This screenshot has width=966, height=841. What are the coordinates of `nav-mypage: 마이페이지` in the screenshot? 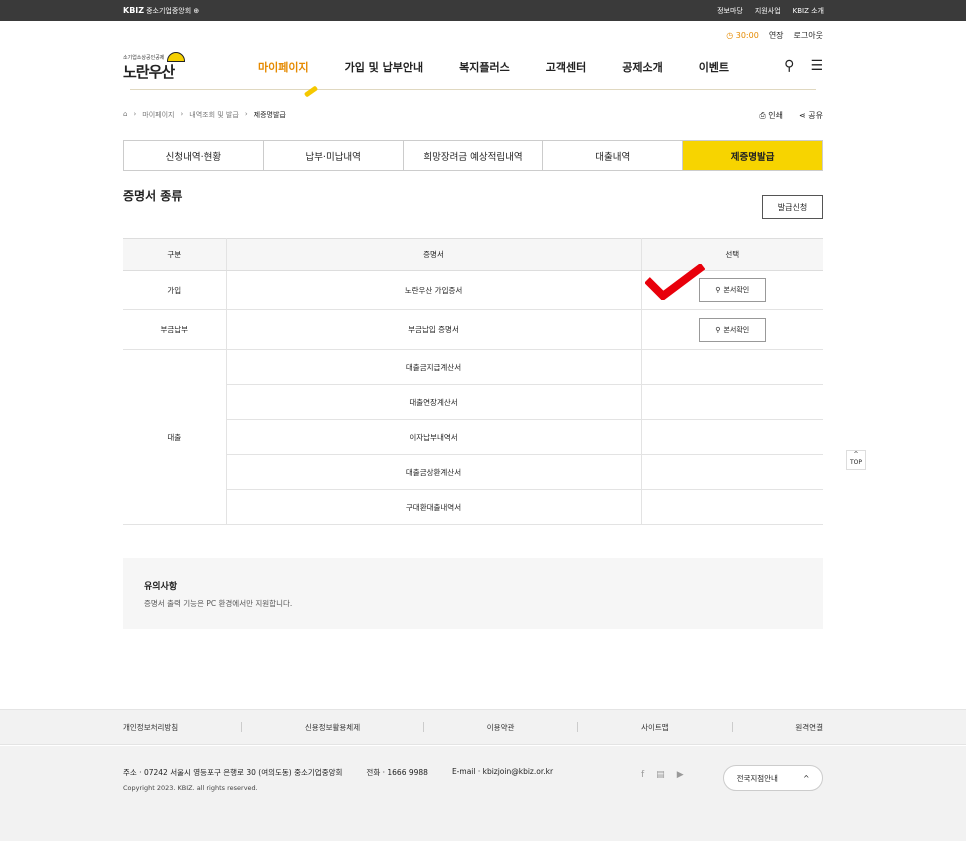 It's located at (283, 67).